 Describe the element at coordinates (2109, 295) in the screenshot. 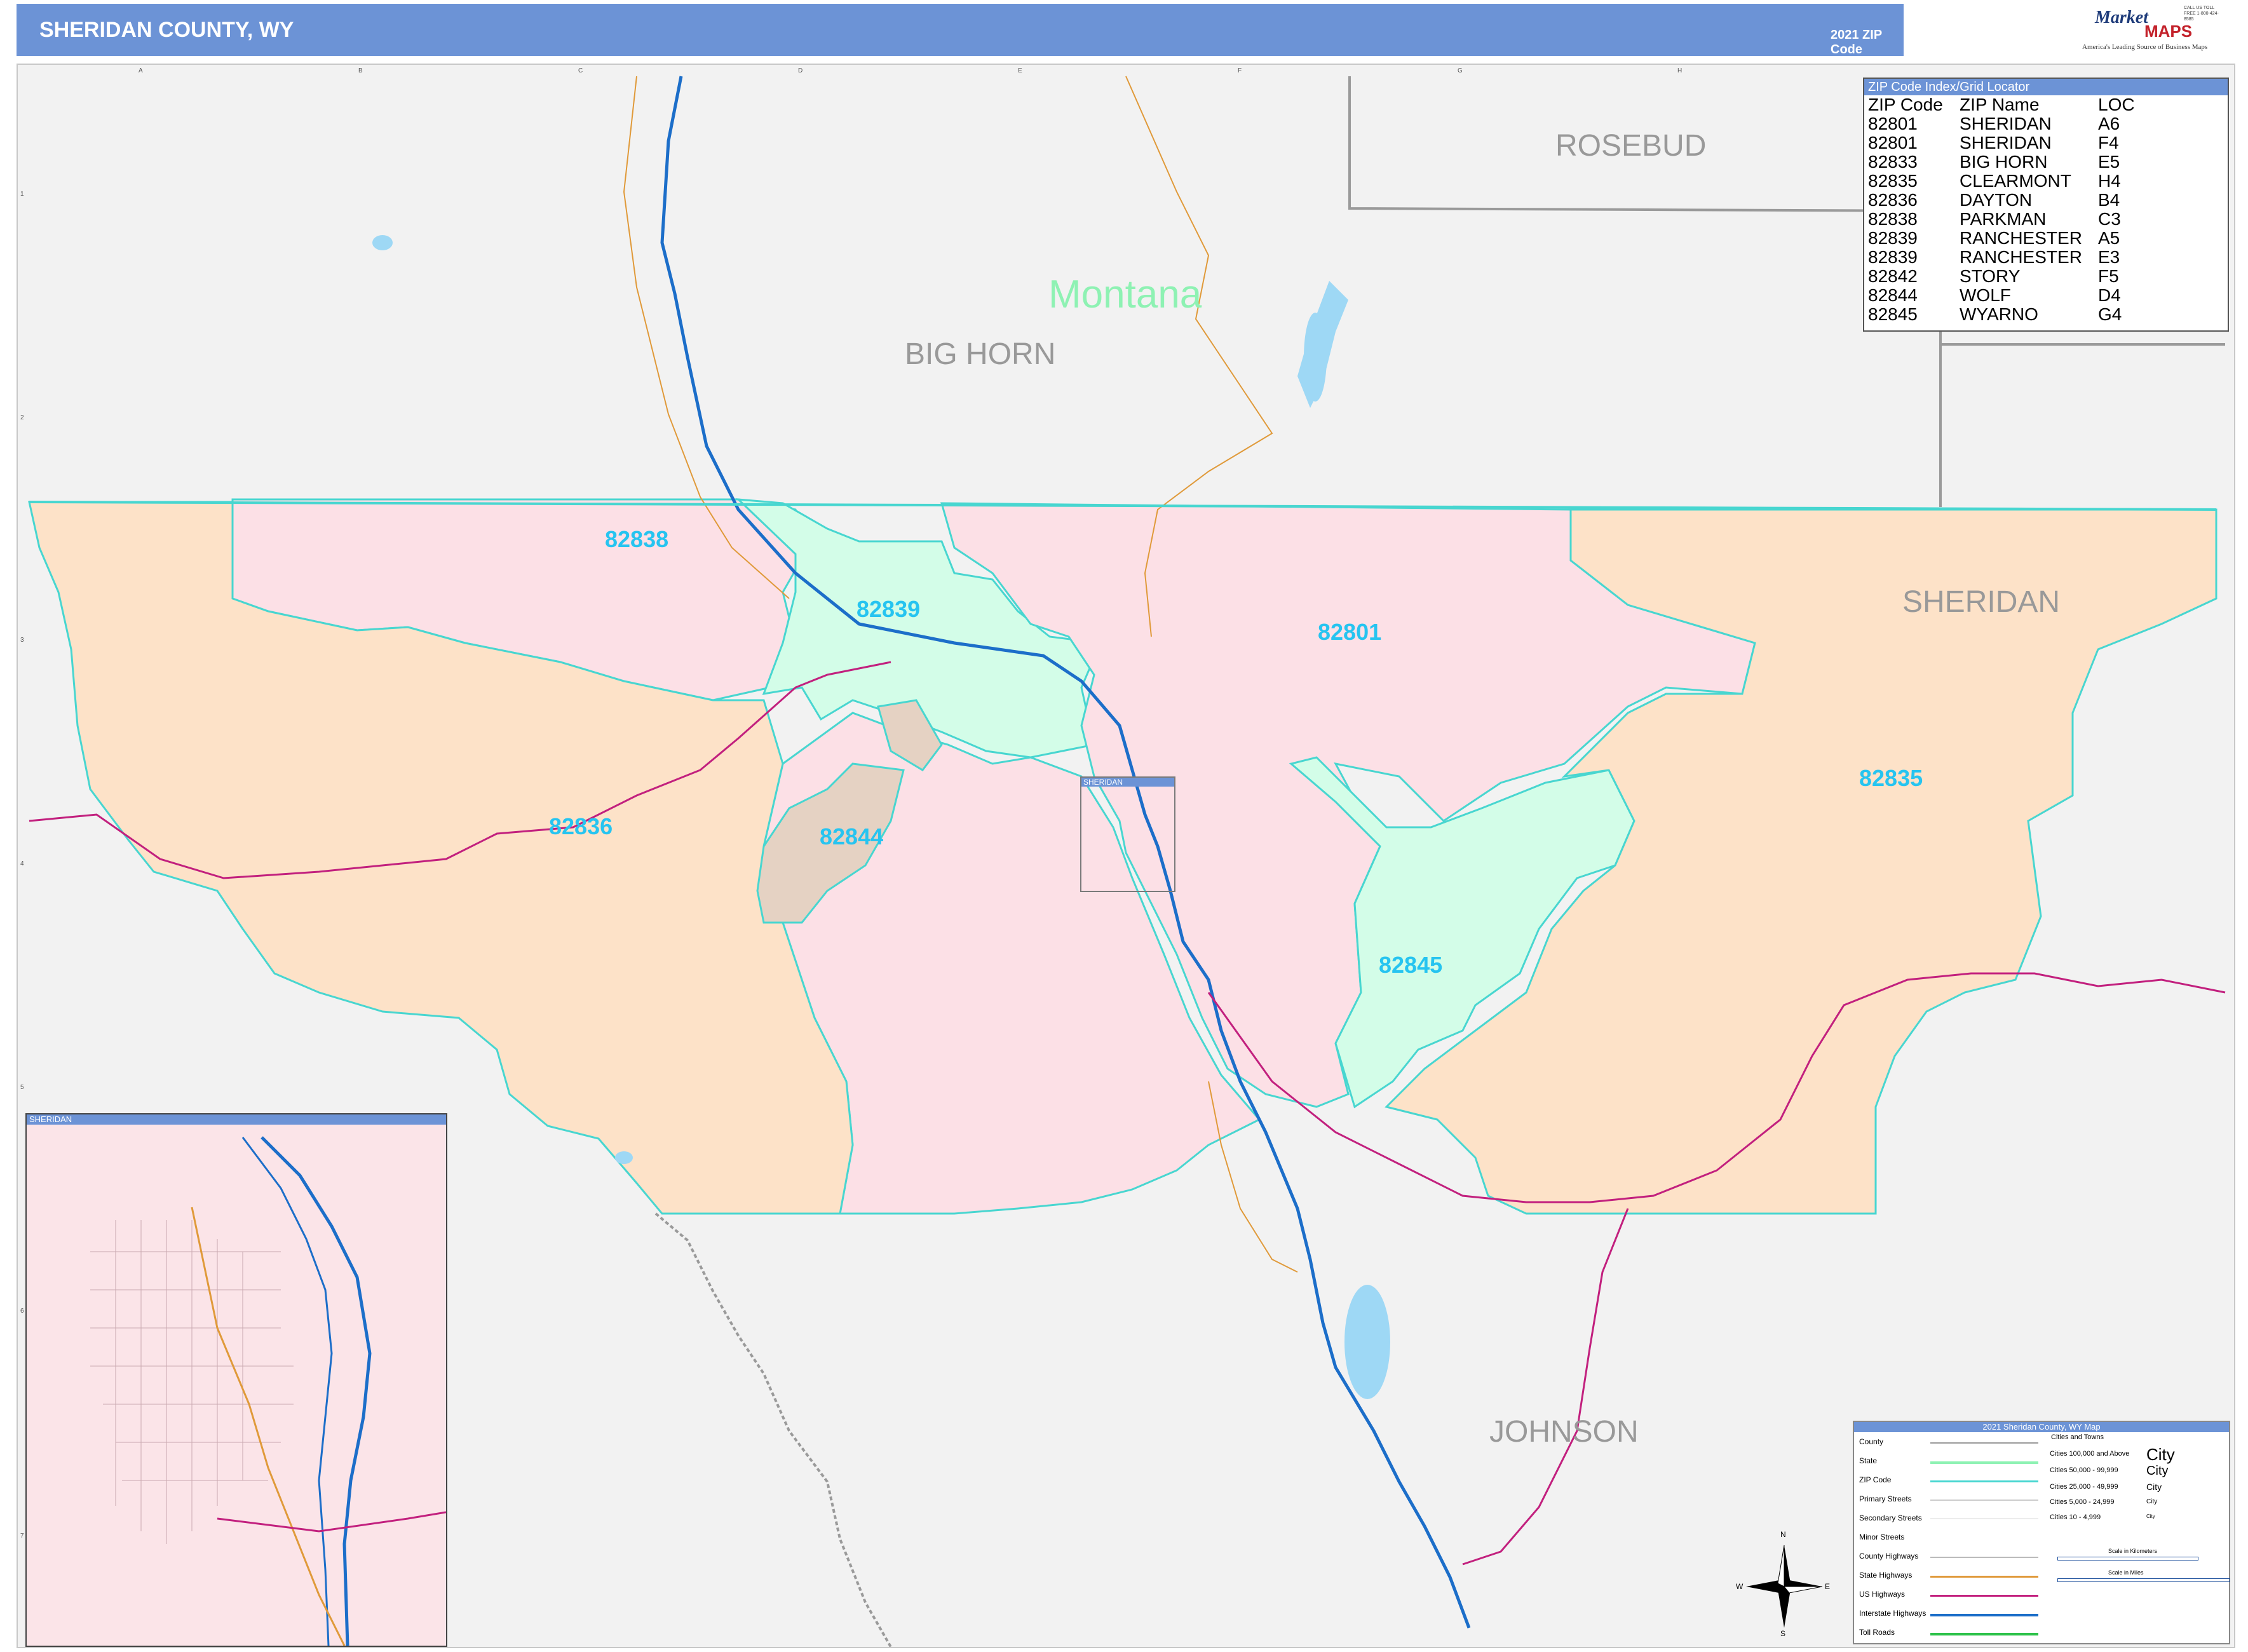

I see `cell-loc: D4` at that location.